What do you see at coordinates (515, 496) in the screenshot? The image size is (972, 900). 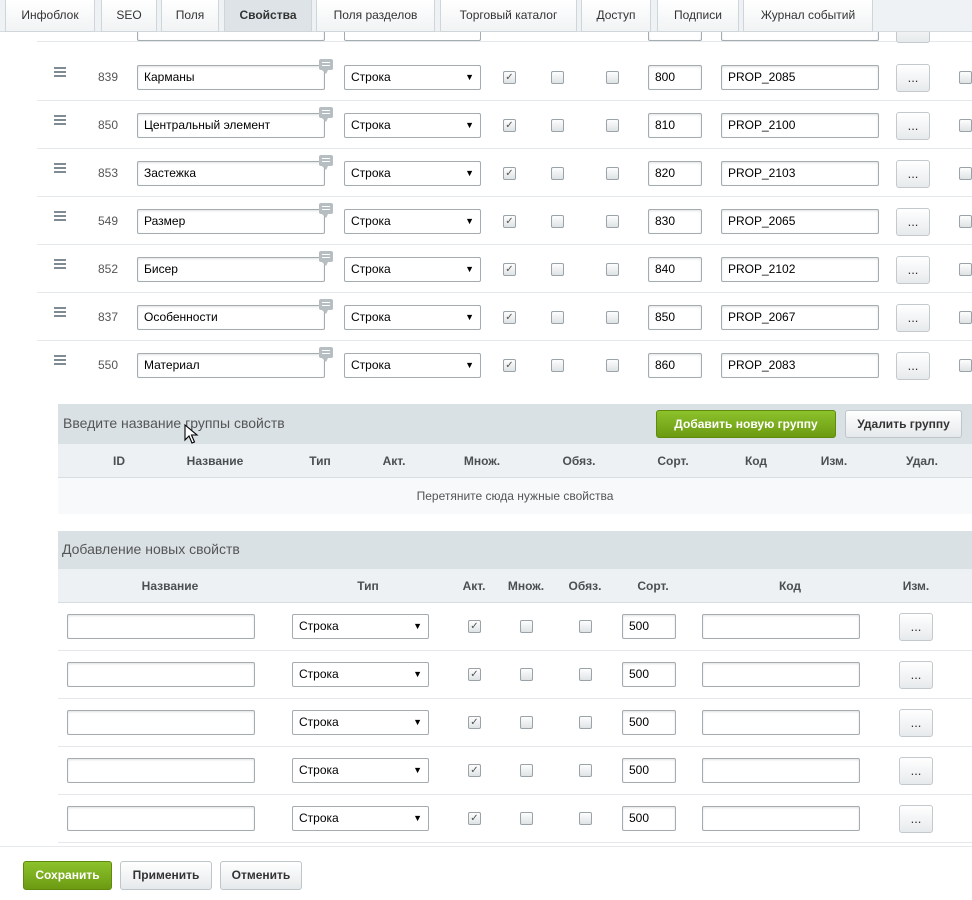 I see `drop-zone: Перетяните сюда нужные свойства` at bounding box center [515, 496].